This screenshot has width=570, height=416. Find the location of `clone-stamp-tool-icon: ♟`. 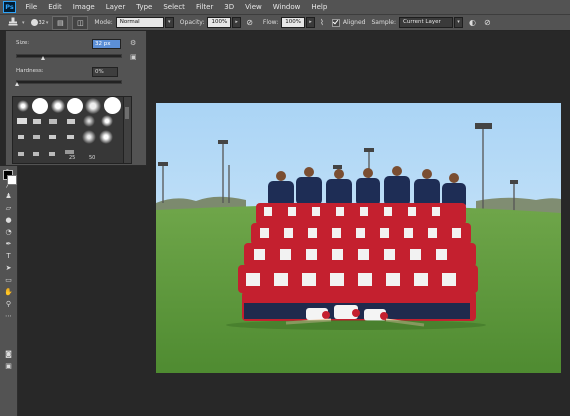

clone-stamp-tool-icon: ♟ is located at coordinates (8, 196).